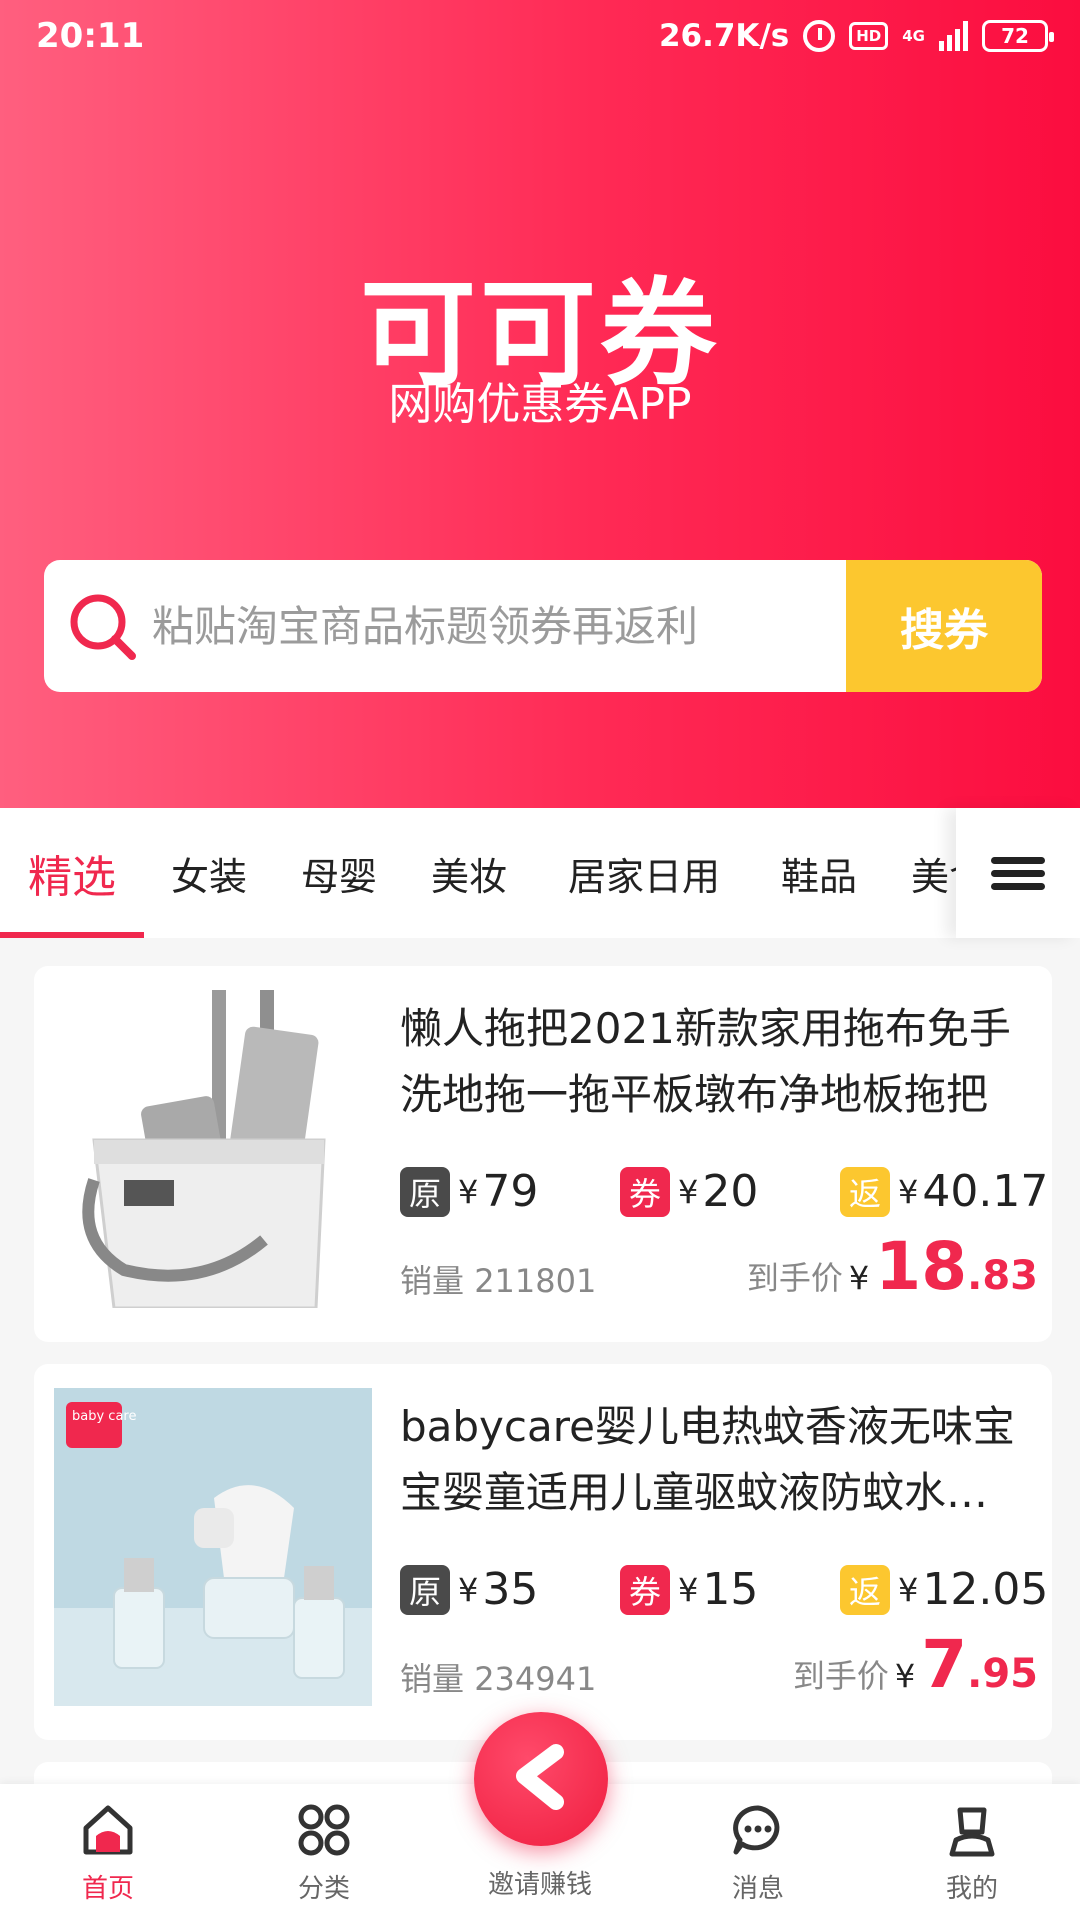  Describe the element at coordinates (108, 1830) in the screenshot. I see `home-icon` at that location.